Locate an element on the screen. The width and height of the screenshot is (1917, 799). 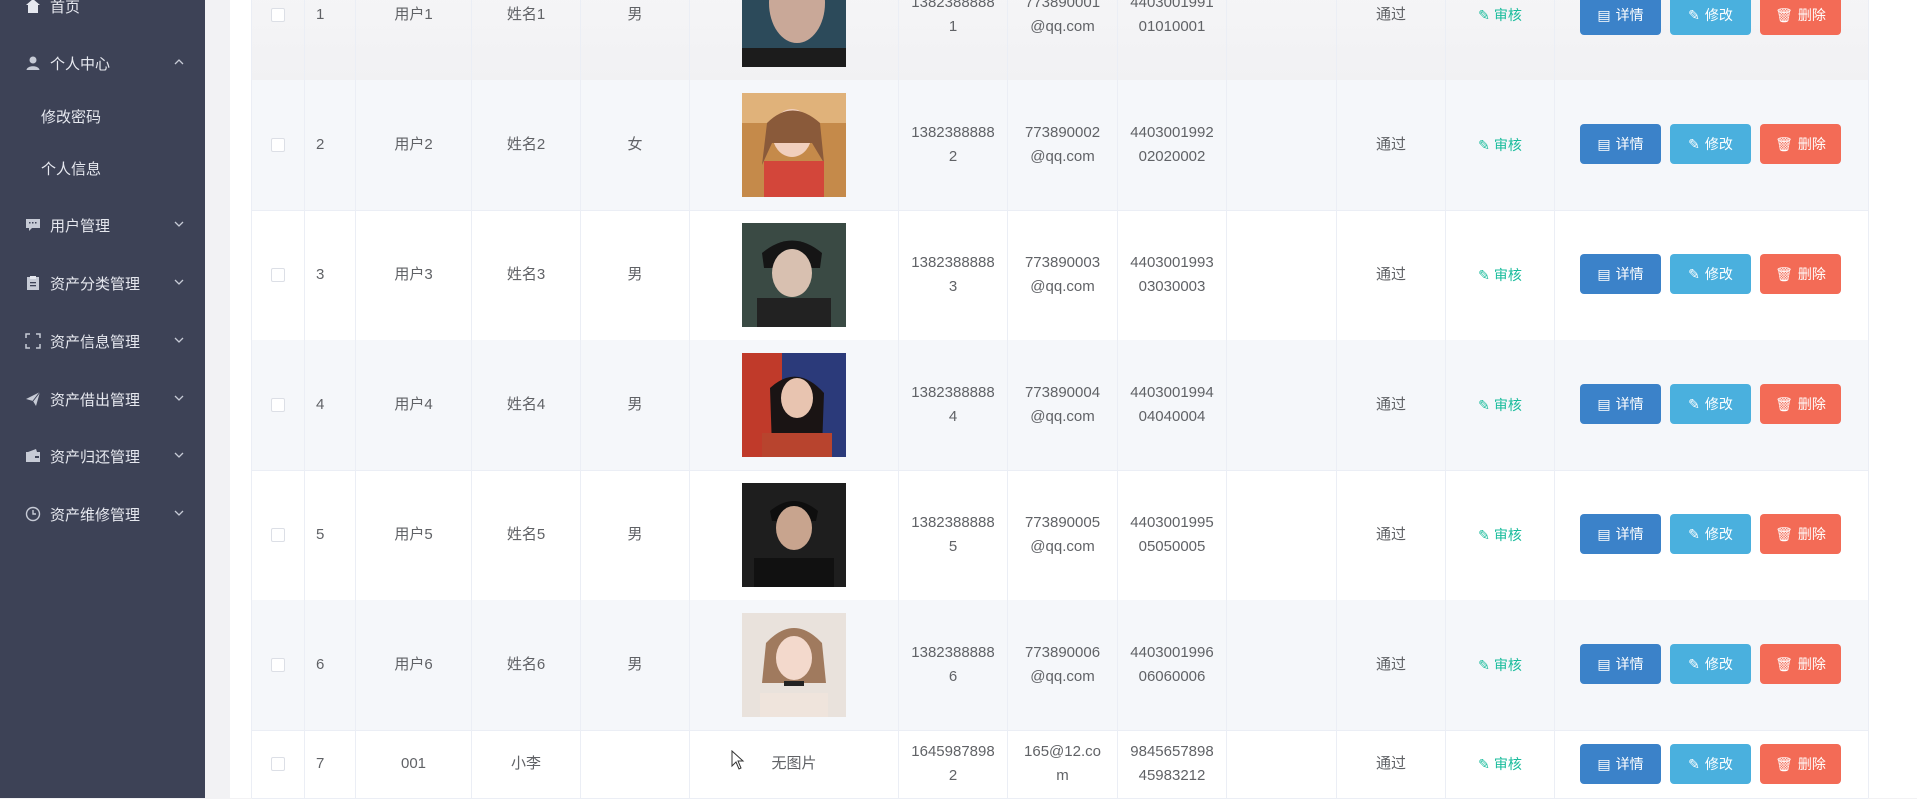
gender-cell: 女 is located at coordinates (635, 145).